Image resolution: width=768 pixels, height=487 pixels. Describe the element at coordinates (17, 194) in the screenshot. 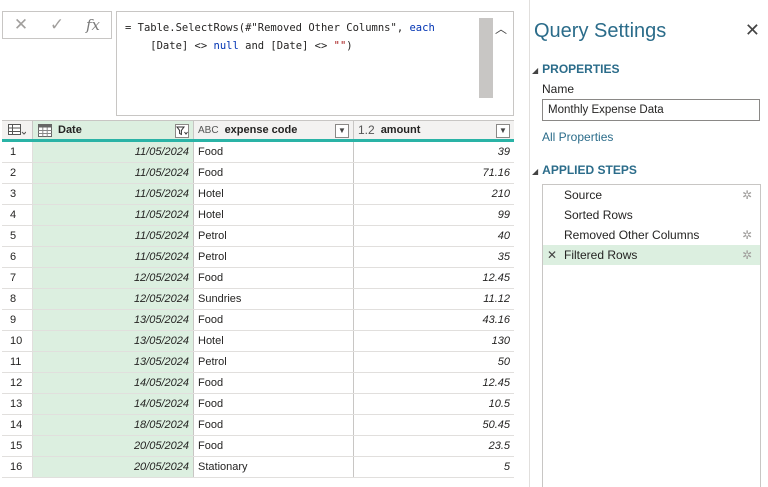

I see `row-number: 3` at that location.